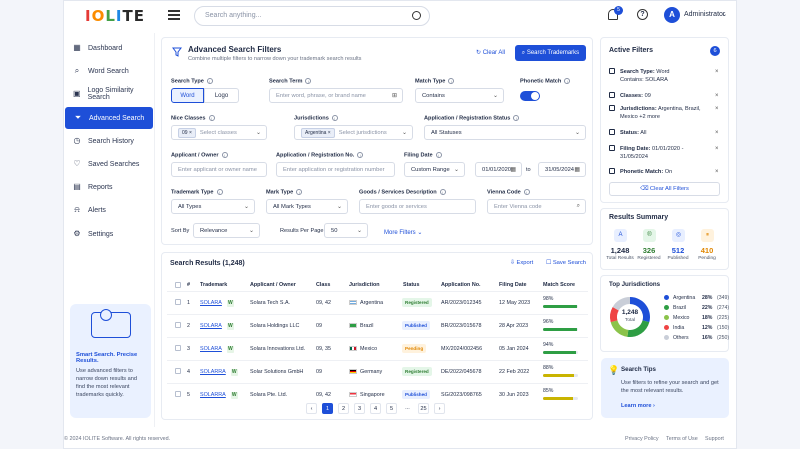 The width and height of the screenshot is (800, 449). I want to click on col-header-status: Status, so click(411, 285).